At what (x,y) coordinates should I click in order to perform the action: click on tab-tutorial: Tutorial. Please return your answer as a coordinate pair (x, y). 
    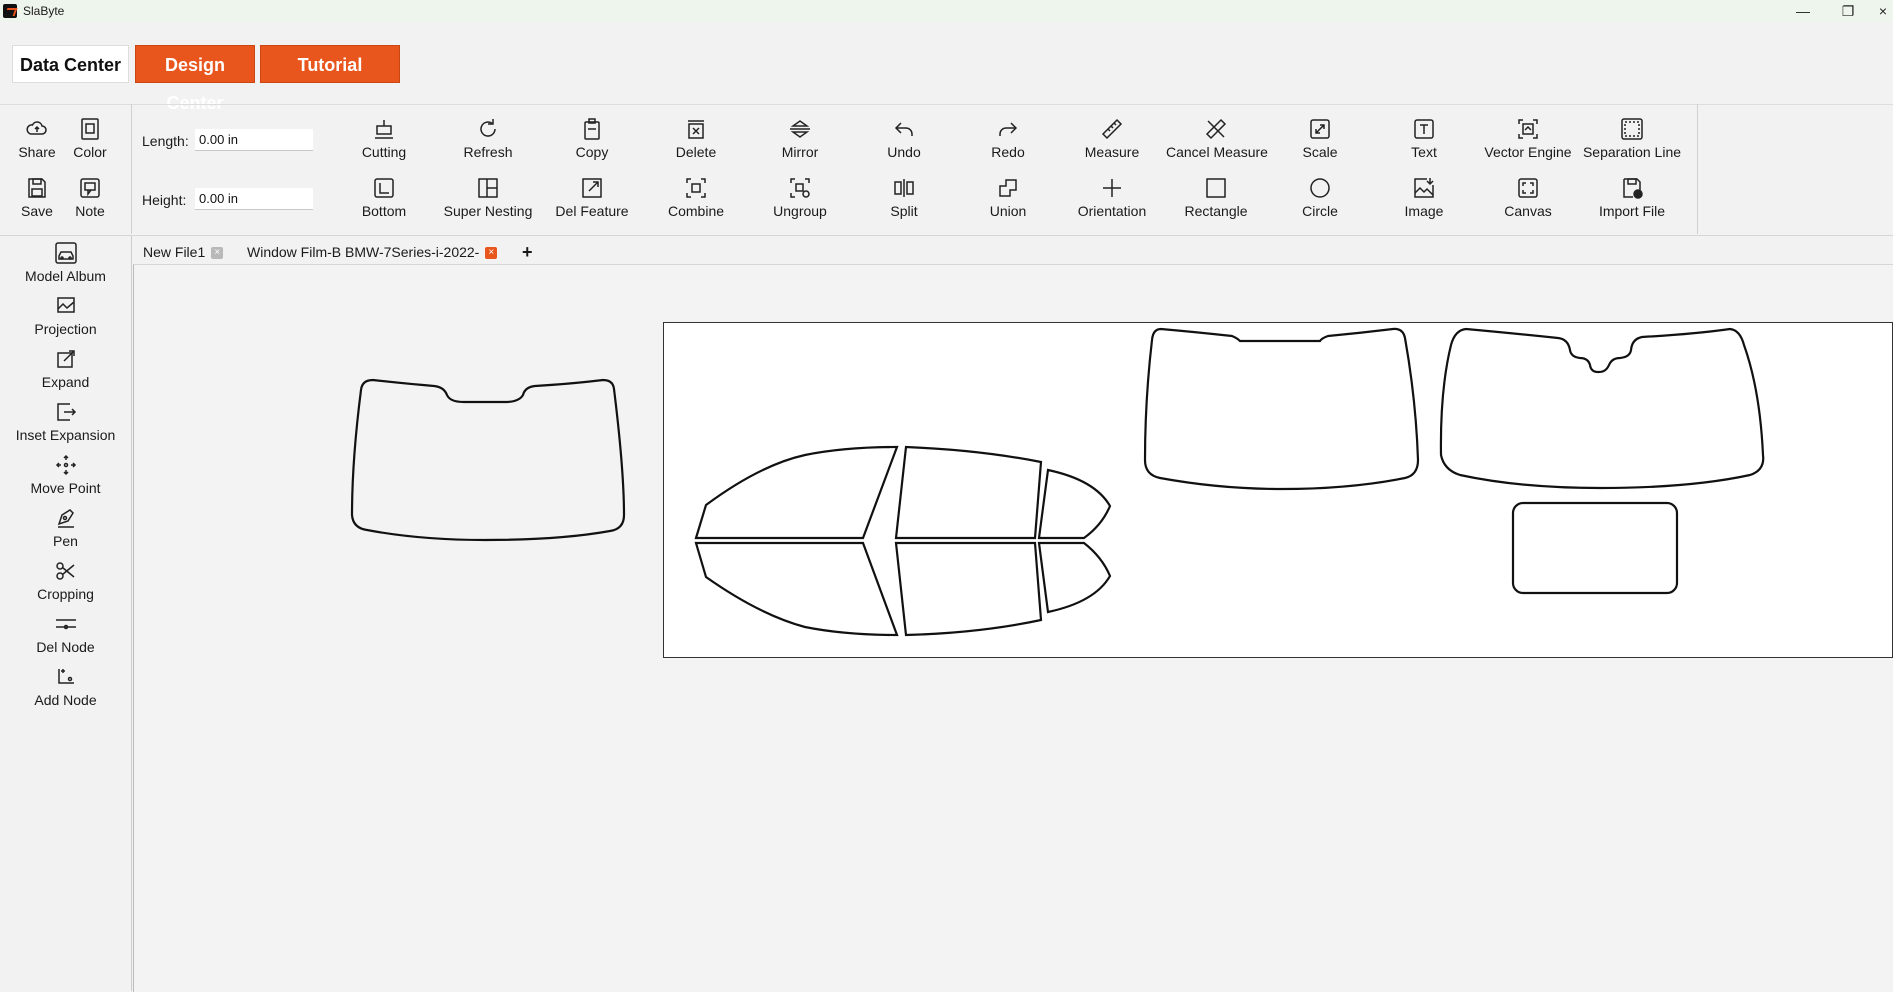
    Looking at the image, I should click on (330, 64).